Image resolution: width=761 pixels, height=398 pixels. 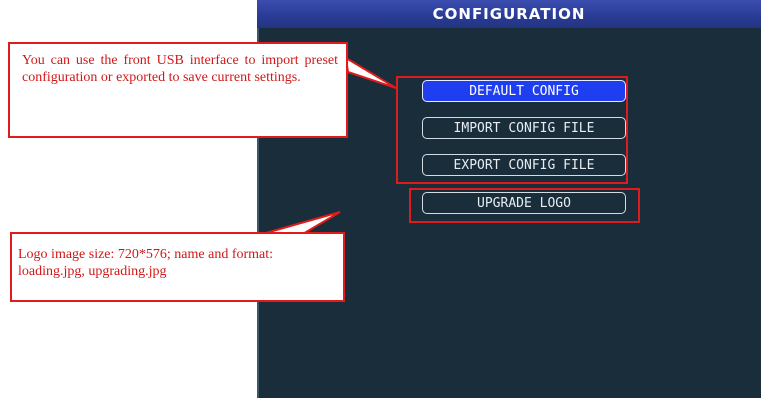 What do you see at coordinates (370, 72) in the screenshot?
I see `usb-callout-pointer` at bounding box center [370, 72].